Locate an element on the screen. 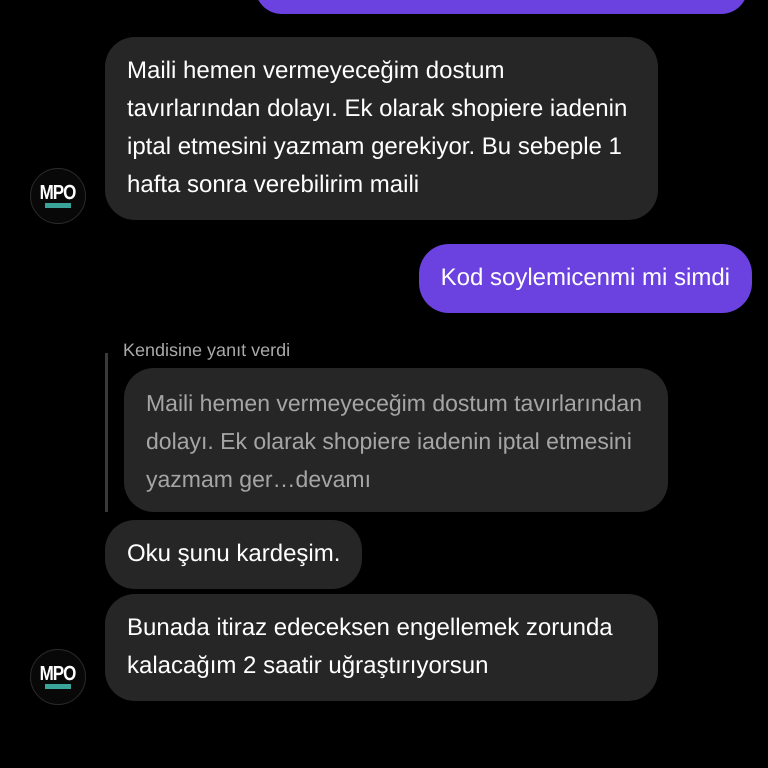 This screenshot has width=768, height=768. message-bubble: Kod soylemicenmi mi simdi is located at coordinates (585, 278).